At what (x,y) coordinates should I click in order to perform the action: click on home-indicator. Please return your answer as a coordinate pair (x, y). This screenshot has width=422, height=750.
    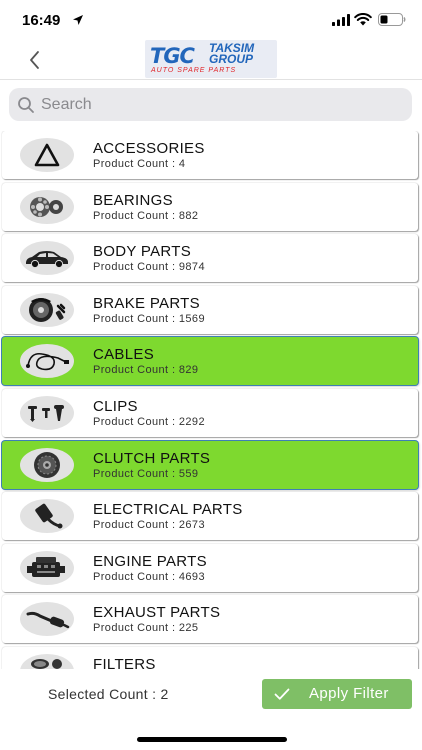
    Looking at the image, I should click on (212, 739).